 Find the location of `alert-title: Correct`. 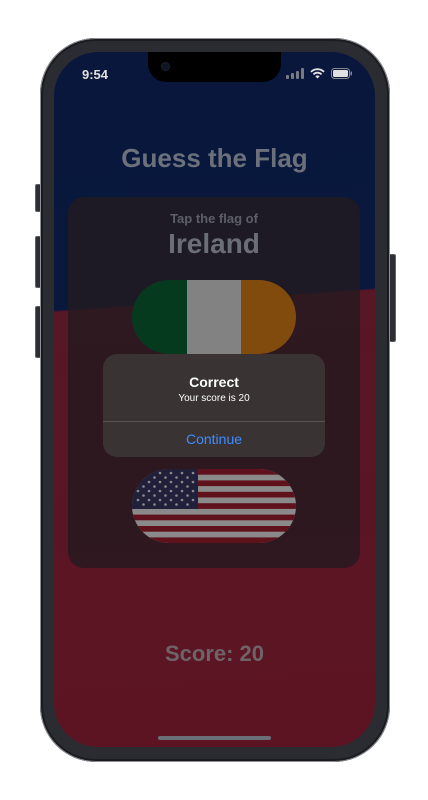

alert-title: Correct is located at coordinates (214, 382).